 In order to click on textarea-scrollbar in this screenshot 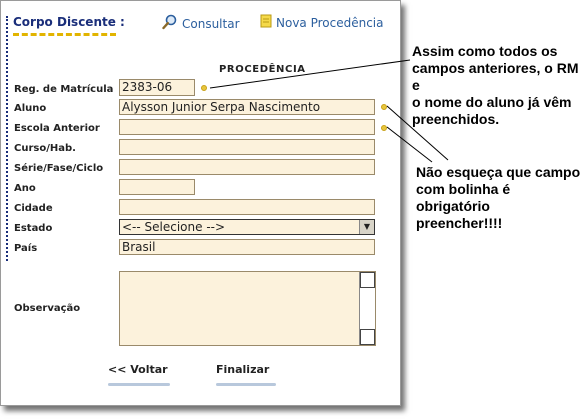, I will do `click(367, 308)`.